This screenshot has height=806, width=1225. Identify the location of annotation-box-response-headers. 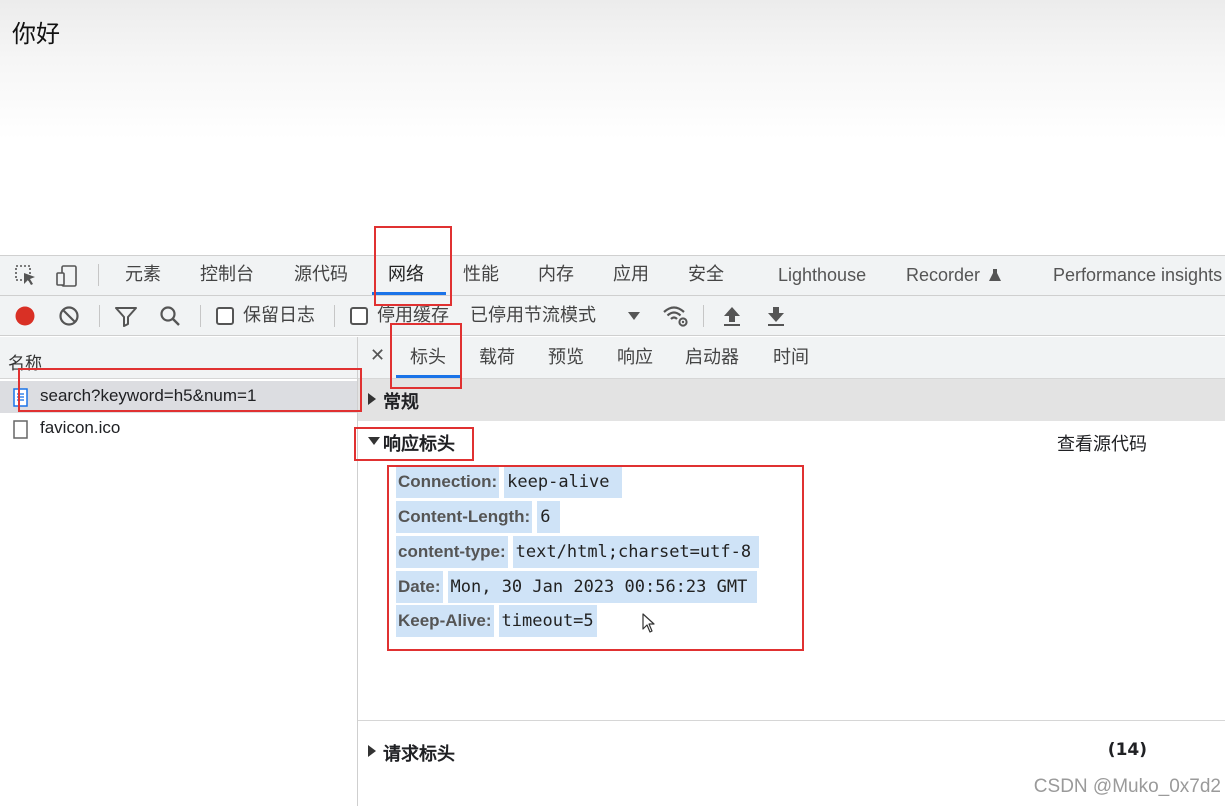
(414, 444).